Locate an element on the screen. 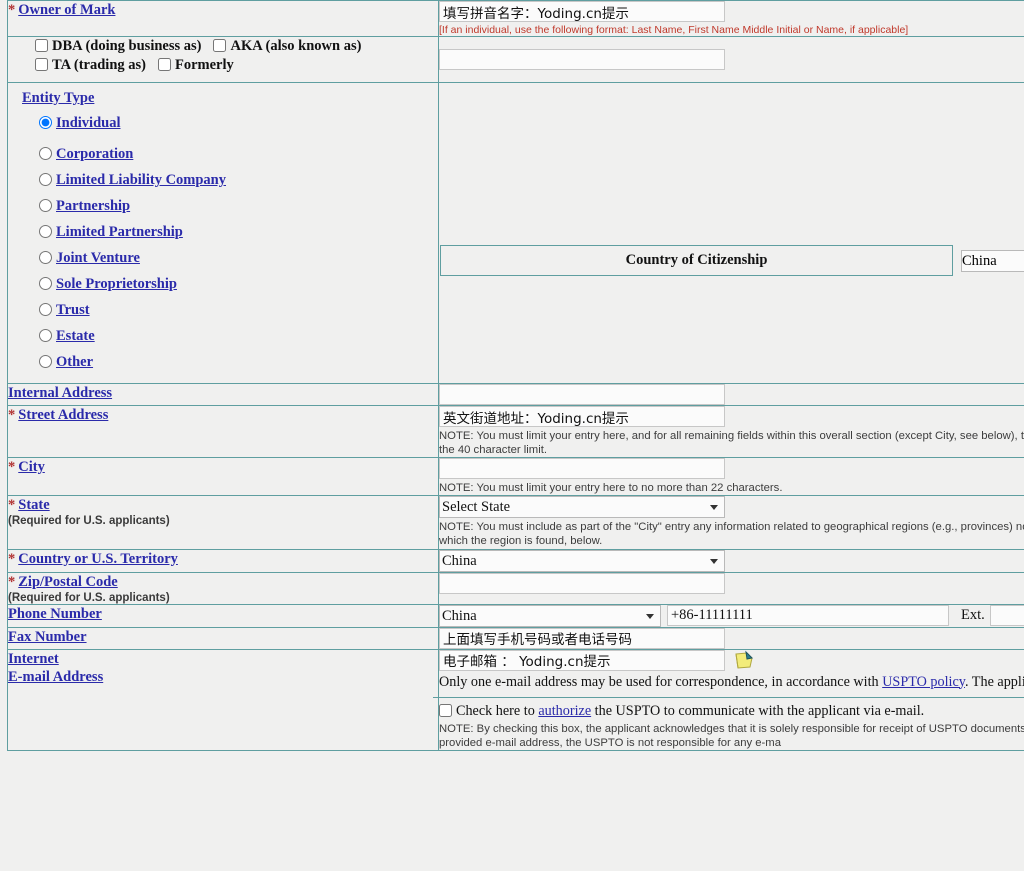  alias-row-2: TA (trading as) Formerly is located at coordinates (236, 65).